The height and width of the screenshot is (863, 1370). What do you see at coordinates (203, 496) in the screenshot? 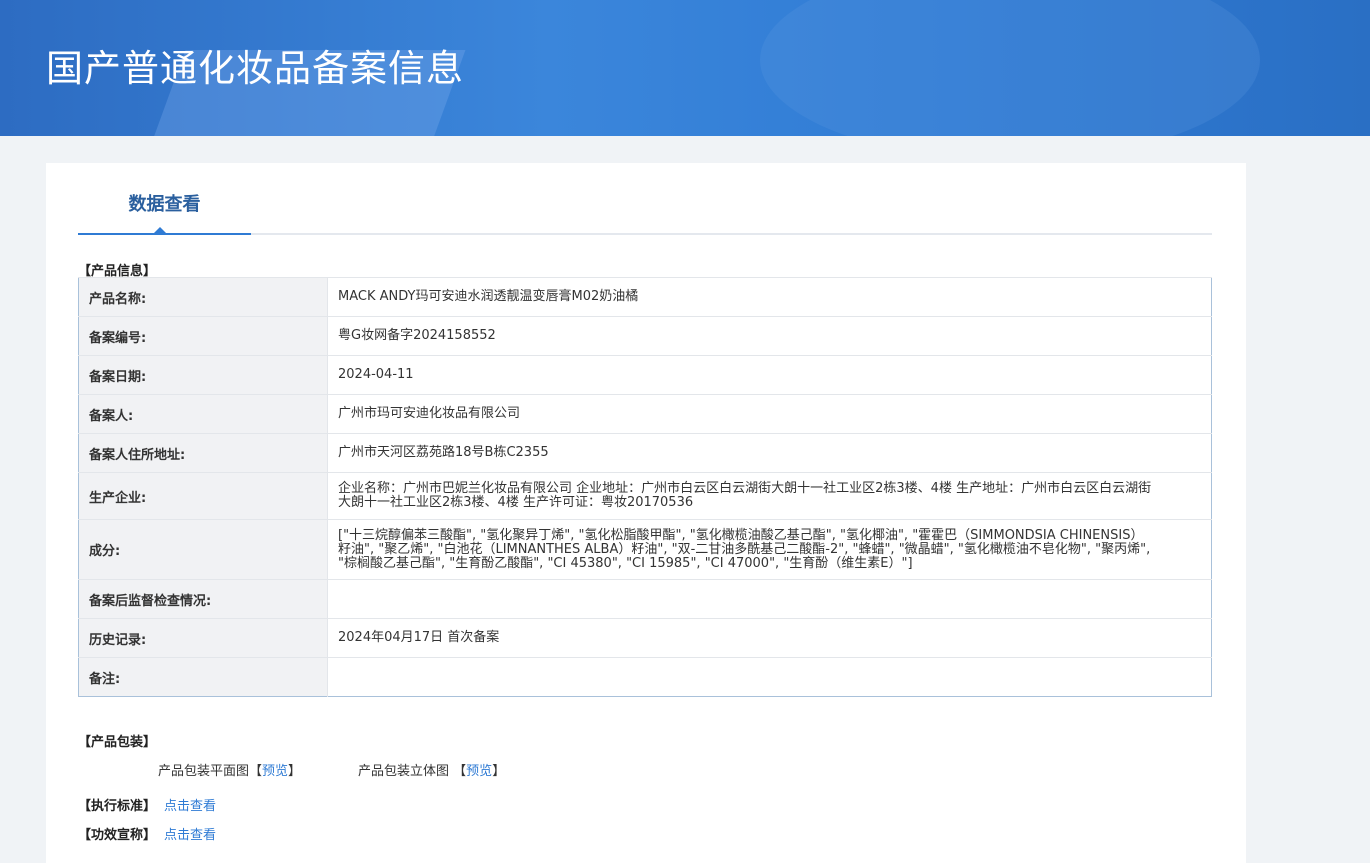
I see `row-label: 生产企业:` at bounding box center [203, 496].